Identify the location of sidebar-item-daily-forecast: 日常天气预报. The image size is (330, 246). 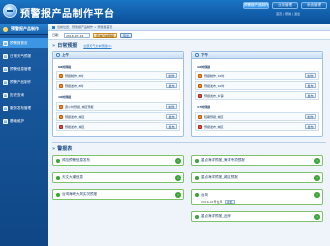
(24, 56).